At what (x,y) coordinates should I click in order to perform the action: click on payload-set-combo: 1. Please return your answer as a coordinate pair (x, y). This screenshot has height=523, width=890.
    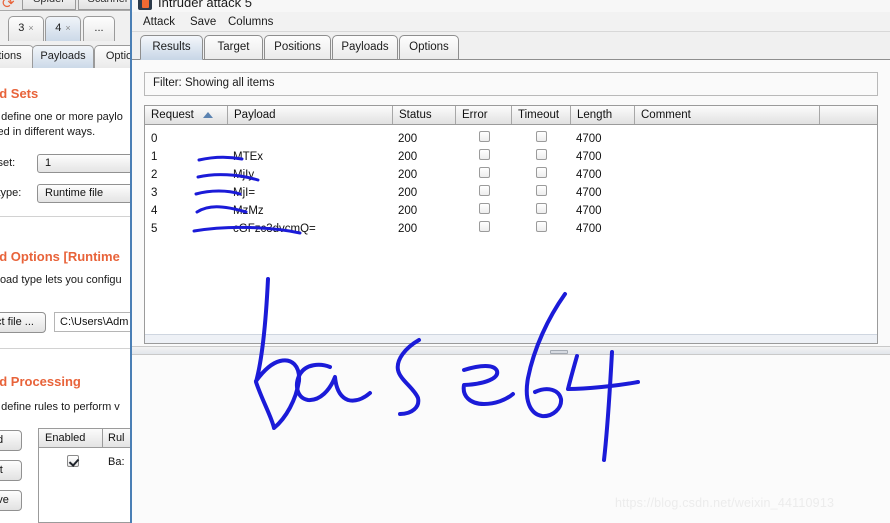
    Looking at the image, I should click on (84, 163).